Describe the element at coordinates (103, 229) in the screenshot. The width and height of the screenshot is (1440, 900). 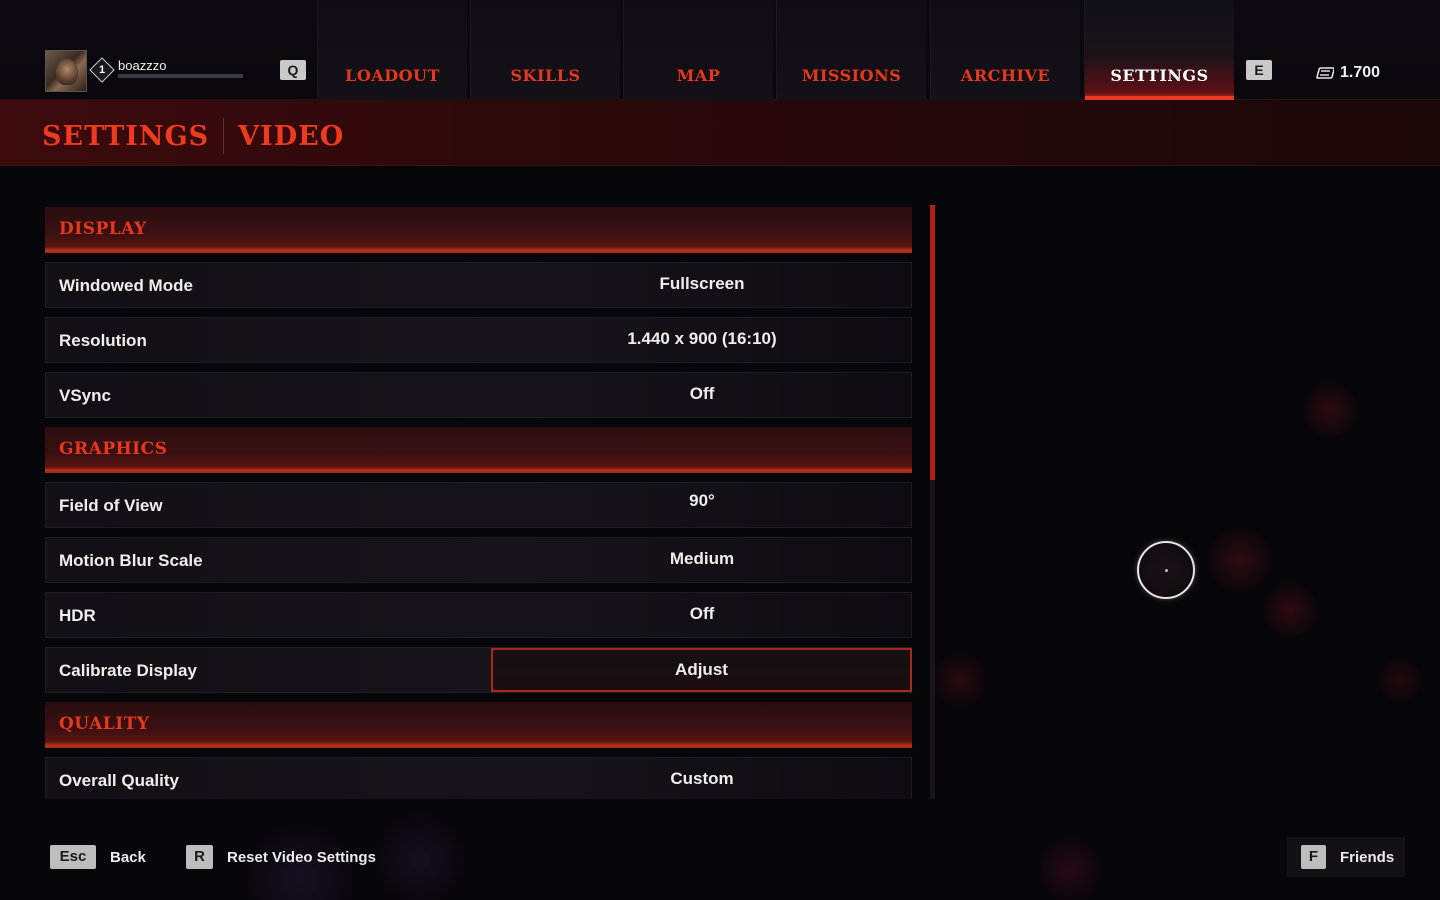
I see `section-title: DISPLAY` at that location.